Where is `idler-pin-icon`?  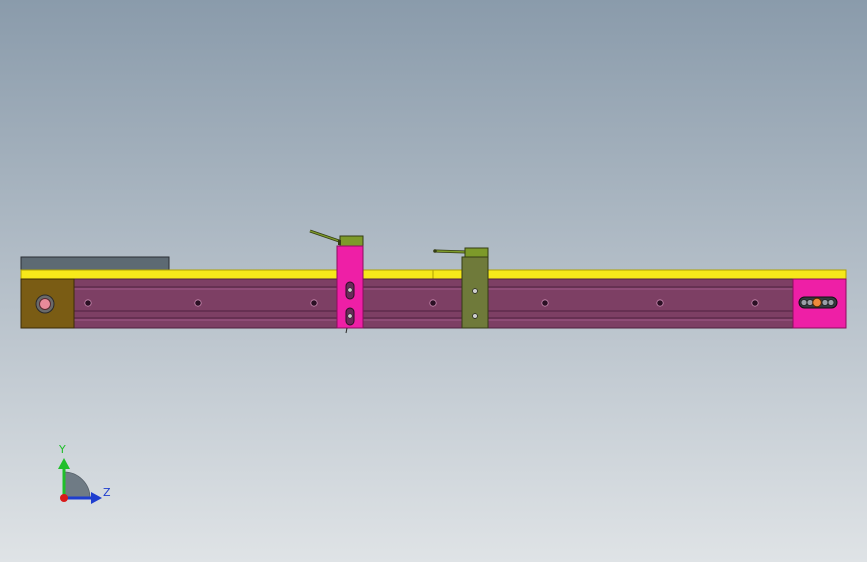 idler-pin-icon is located at coordinates (817, 302).